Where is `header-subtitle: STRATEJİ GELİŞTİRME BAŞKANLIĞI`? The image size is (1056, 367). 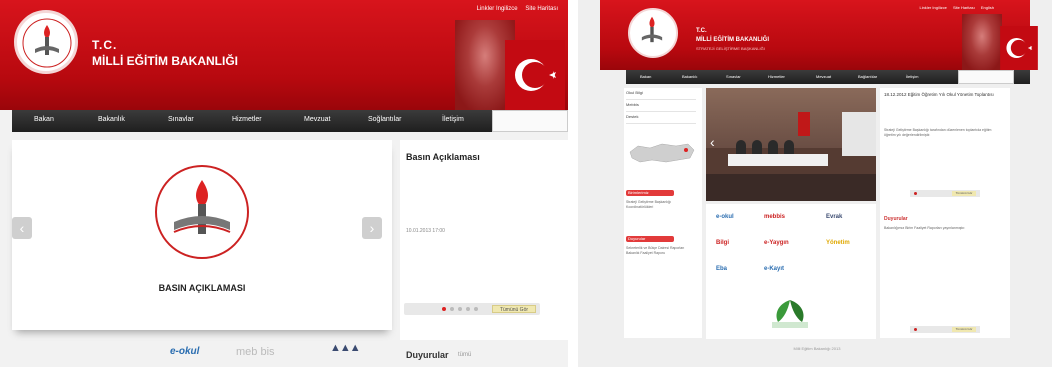
header-subtitle: STRATEJİ GELİŞTİRME BAŞKANLIĞI is located at coordinates (730, 48).